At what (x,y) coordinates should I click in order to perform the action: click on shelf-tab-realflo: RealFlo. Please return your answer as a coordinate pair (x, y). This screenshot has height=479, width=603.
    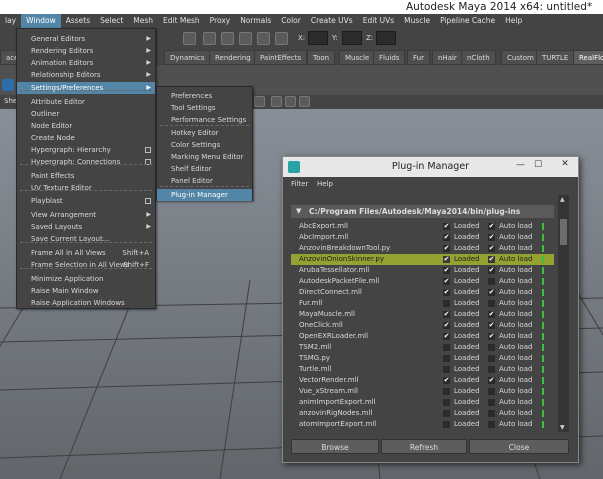
    Looking at the image, I should click on (588, 57).